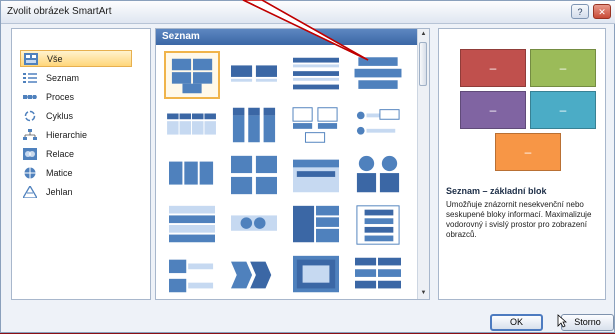  Describe the element at coordinates (76, 153) in the screenshot. I see `category-relace: Relace` at that location.